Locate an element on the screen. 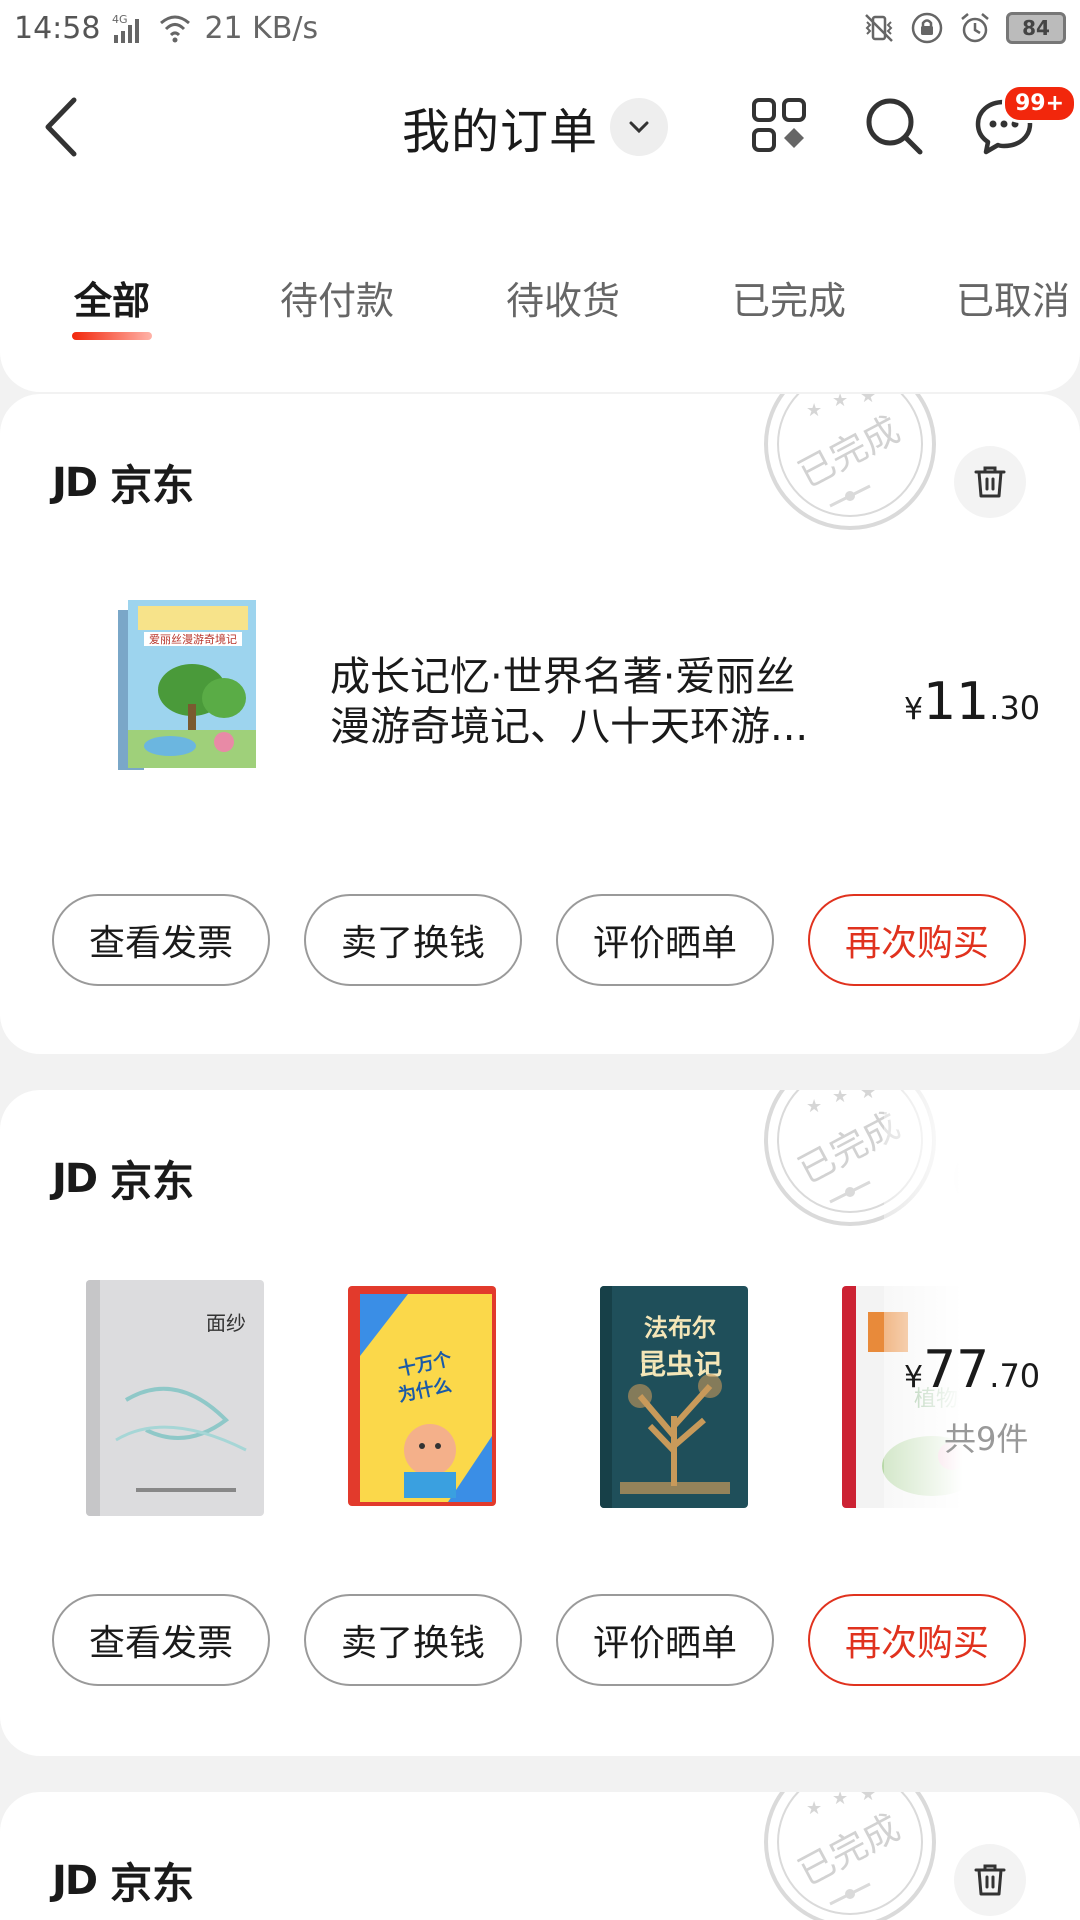  product-image: 法布尔 昆虫记 is located at coordinates (674, 1397).